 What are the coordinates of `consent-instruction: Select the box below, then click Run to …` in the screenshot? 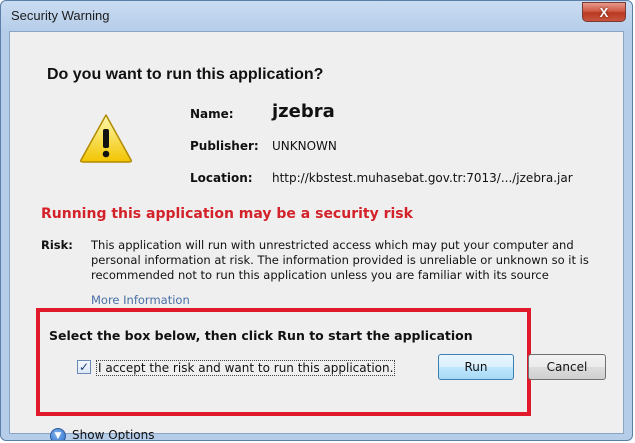 It's located at (261, 335).